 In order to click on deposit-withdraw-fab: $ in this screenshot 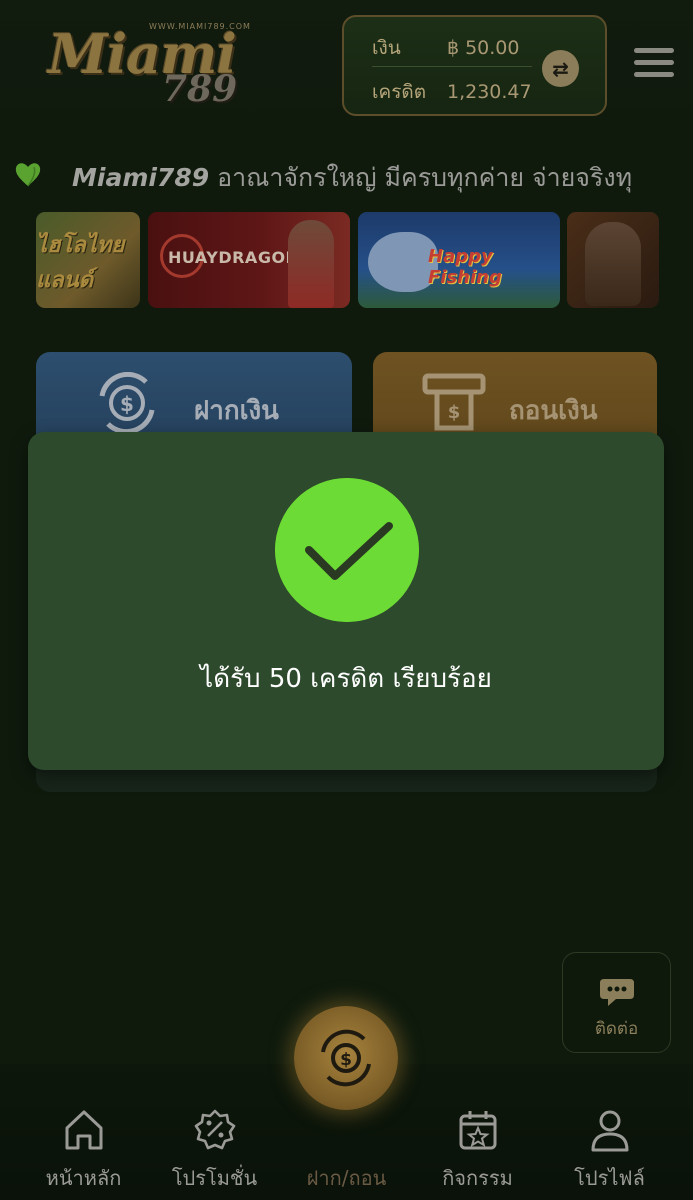, I will do `click(346, 1058)`.